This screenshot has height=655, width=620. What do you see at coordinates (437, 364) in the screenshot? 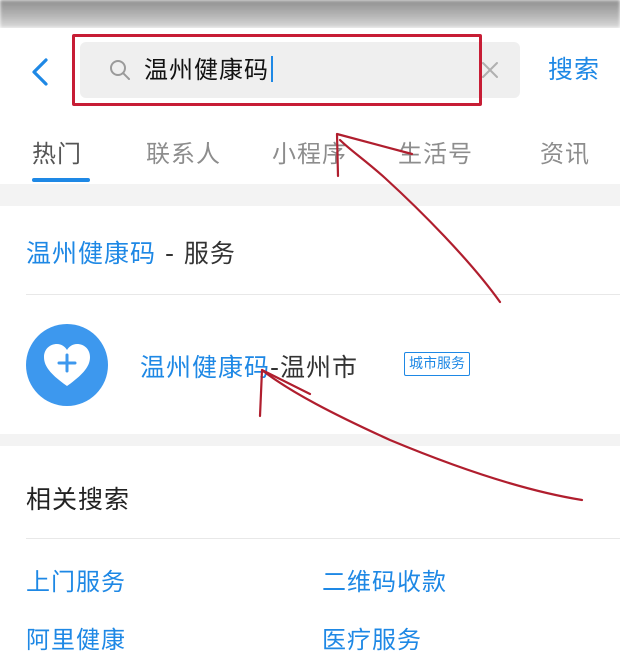
I see `city-service-badge: 城市服务` at bounding box center [437, 364].